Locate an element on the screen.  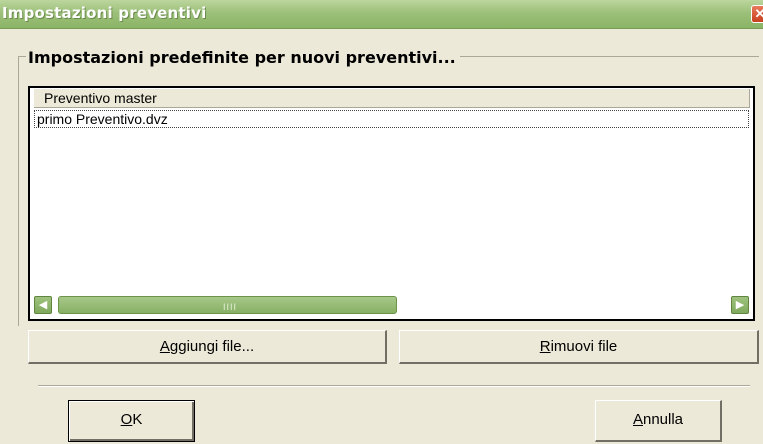
cancel-accelerator: A is located at coordinates (637, 419).